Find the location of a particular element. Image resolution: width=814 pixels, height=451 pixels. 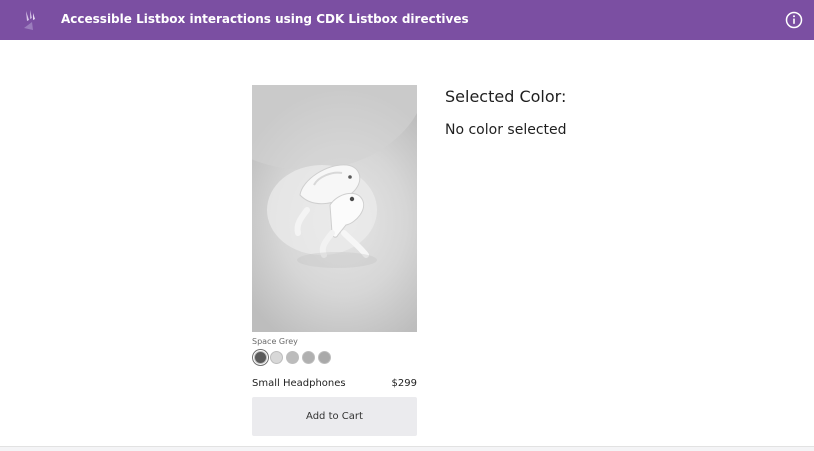

product-image is located at coordinates (334, 208).